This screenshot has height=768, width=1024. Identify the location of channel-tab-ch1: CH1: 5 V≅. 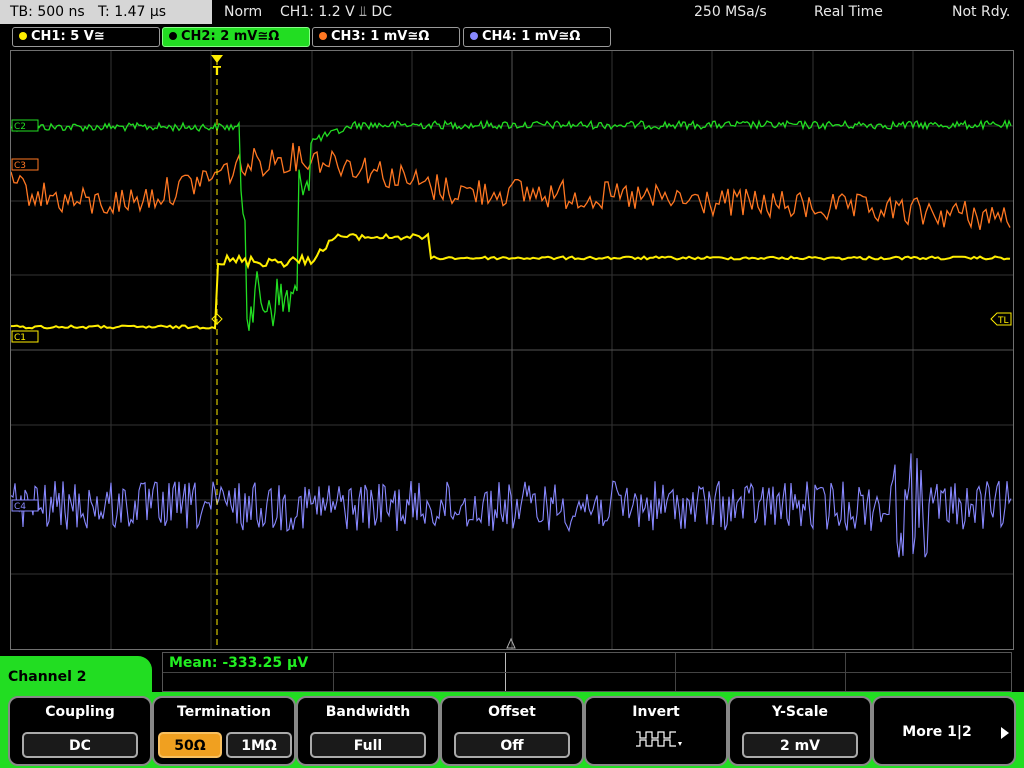
(86, 37).